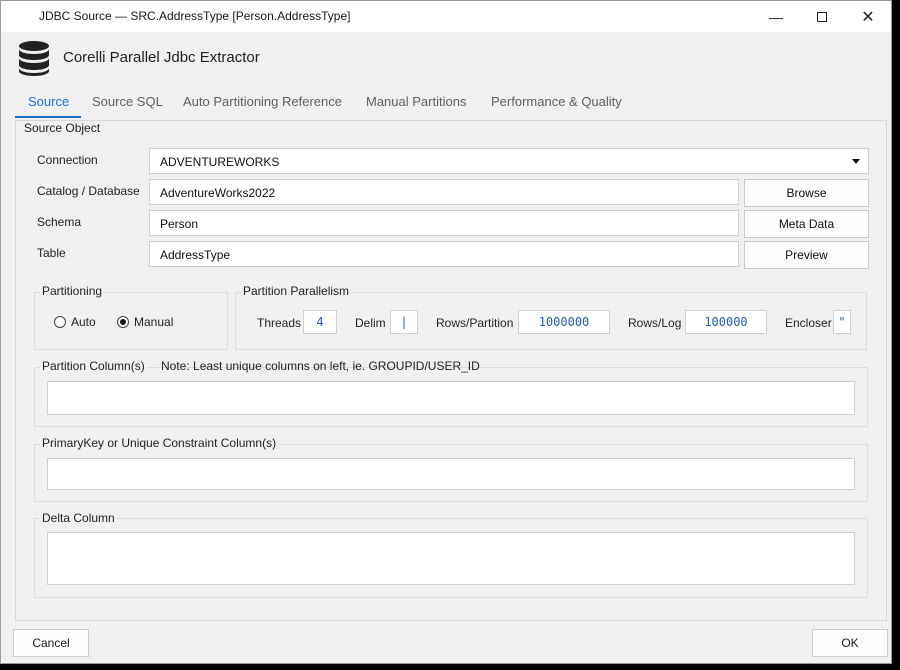  Describe the element at coordinates (444, 254) in the screenshot. I see `table-input: AddressType` at that location.